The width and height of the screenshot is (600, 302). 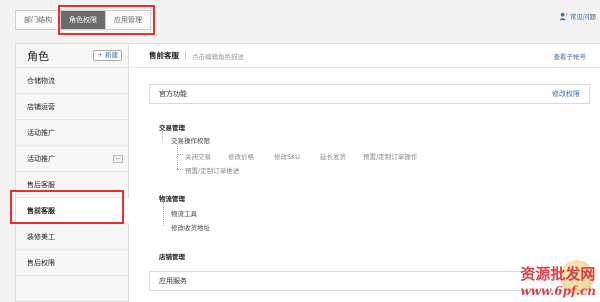 What do you see at coordinates (72, 107) in the screenshot?
I see `sidebar-item-shop-ops: 店铺运营` at bounding box center [72, 107].